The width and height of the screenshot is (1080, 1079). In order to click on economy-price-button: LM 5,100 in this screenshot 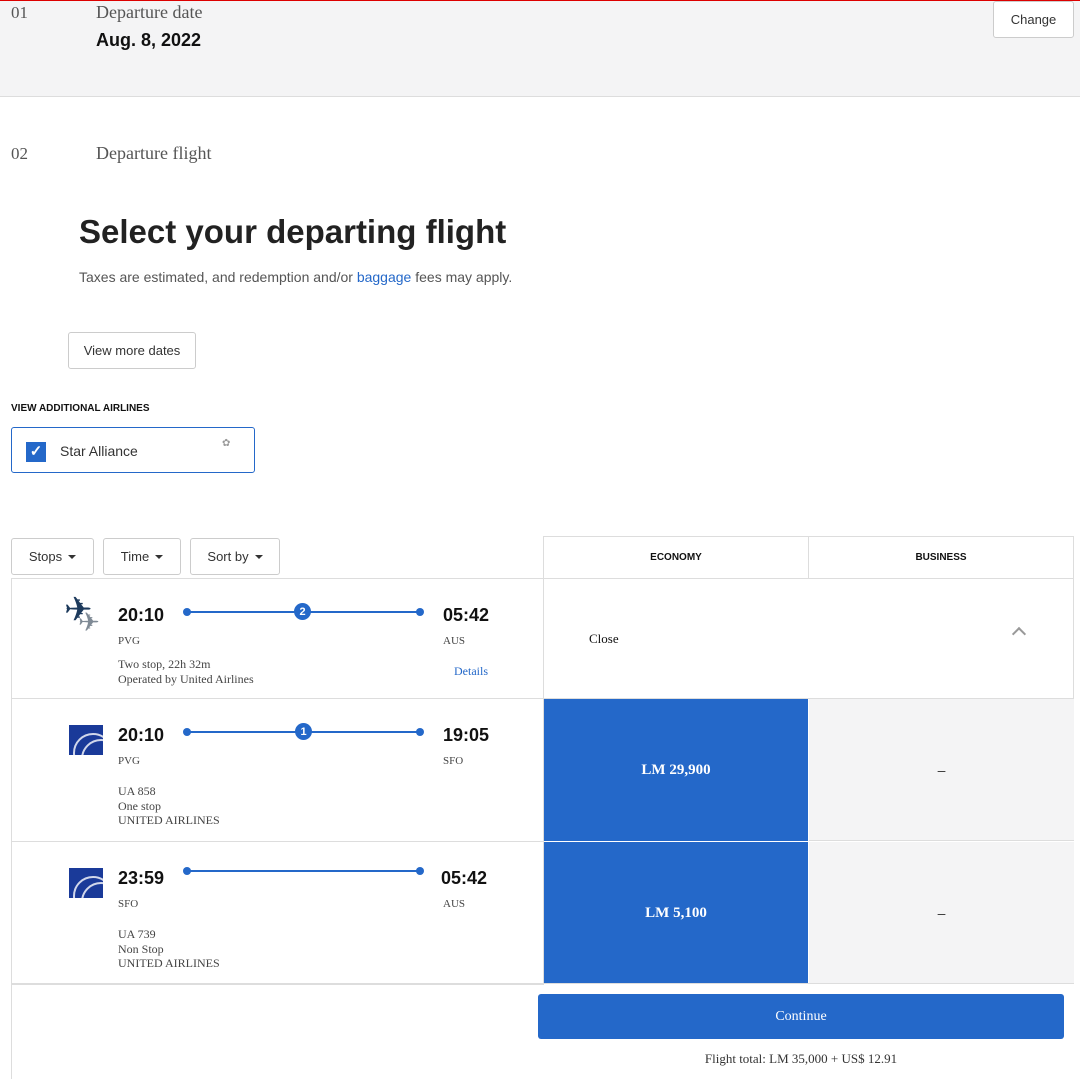, I will do `click(676, 913)`.